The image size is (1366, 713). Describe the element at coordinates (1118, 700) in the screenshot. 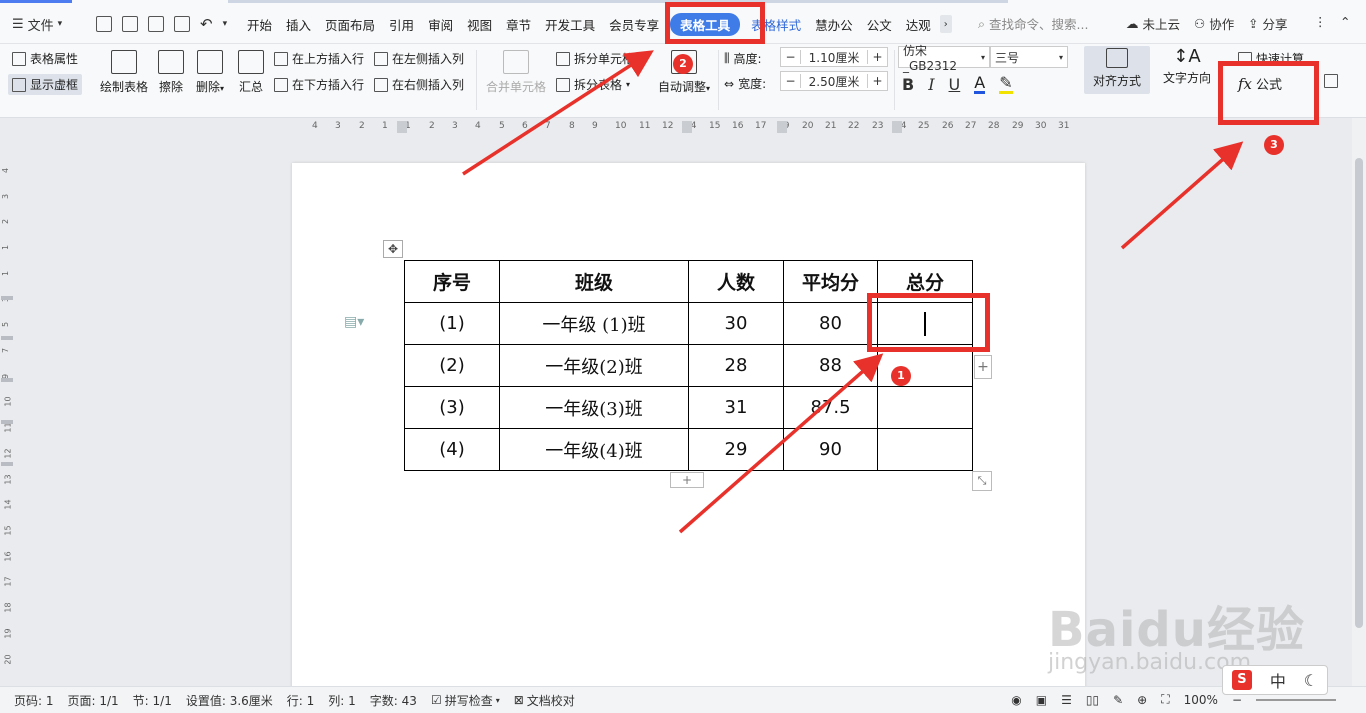

I see `write-mode-icon: ✎` at that location.